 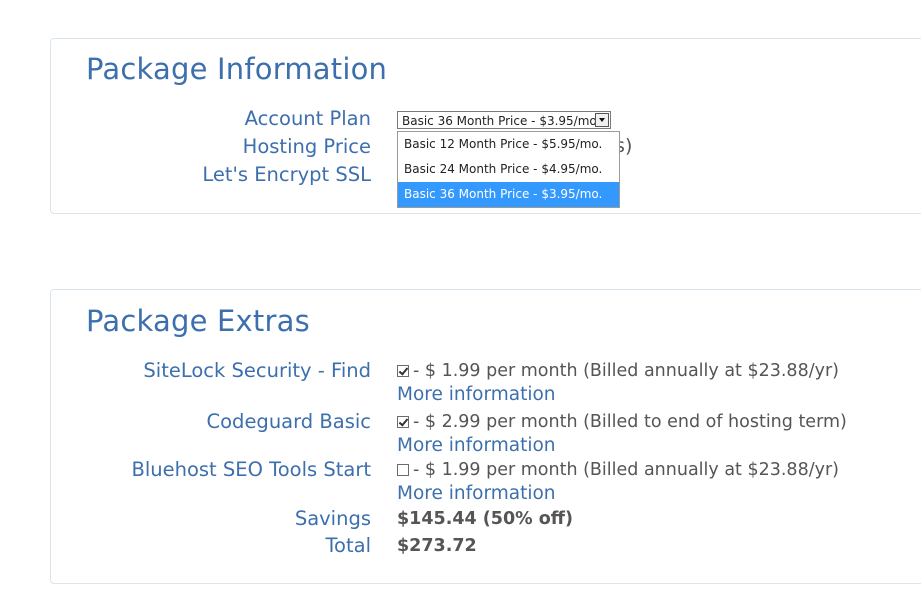 What do you see at coordinates (508, 144) in the screenshot?
I see `plan-option-12-month: Basic 12 Month Price - $5.95/mo.` at bounding box center [508, 144].